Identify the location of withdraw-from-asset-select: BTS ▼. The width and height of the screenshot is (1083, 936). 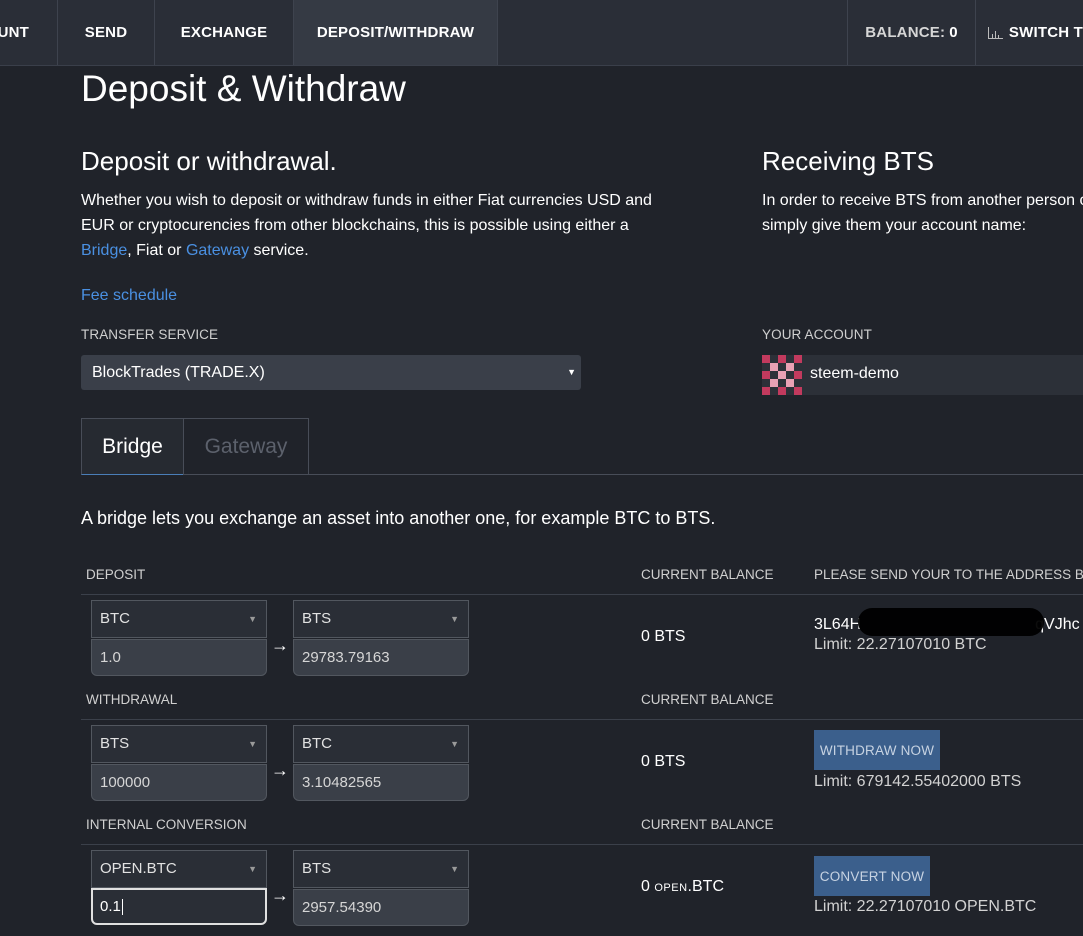
(179, 744).